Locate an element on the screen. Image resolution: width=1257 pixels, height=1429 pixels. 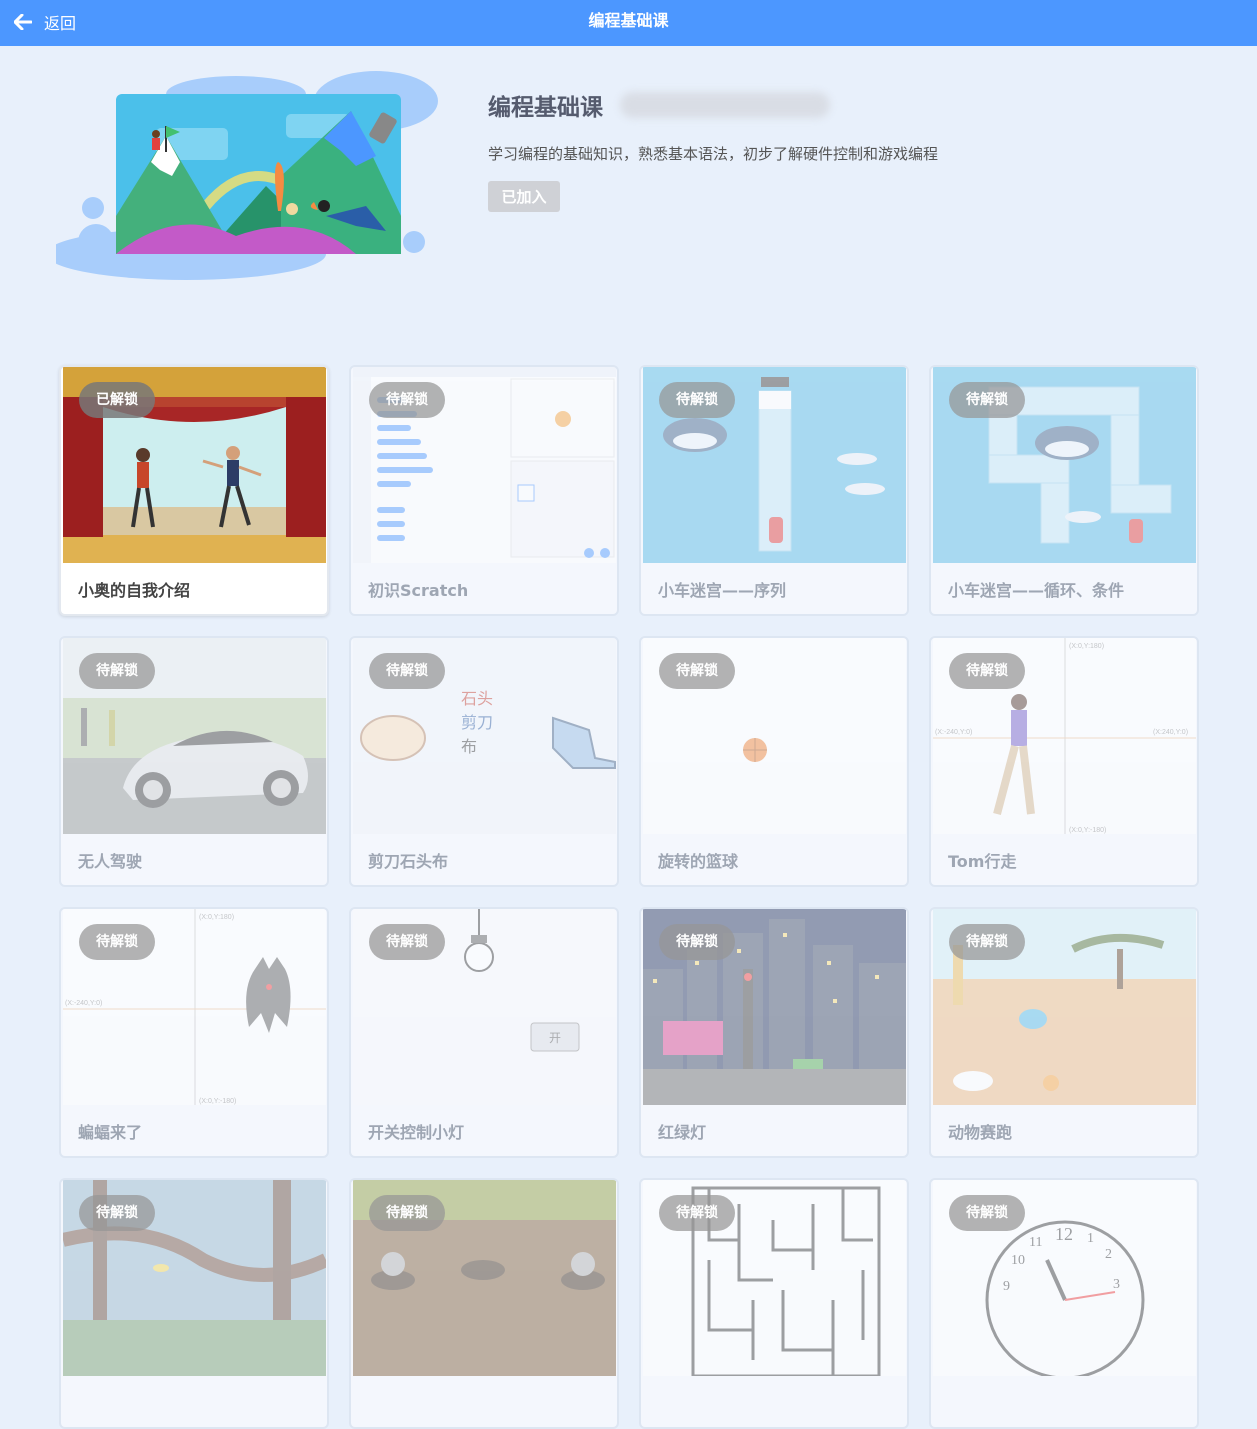
svg-text: 剪刀 is located at coordinates (477, 723).